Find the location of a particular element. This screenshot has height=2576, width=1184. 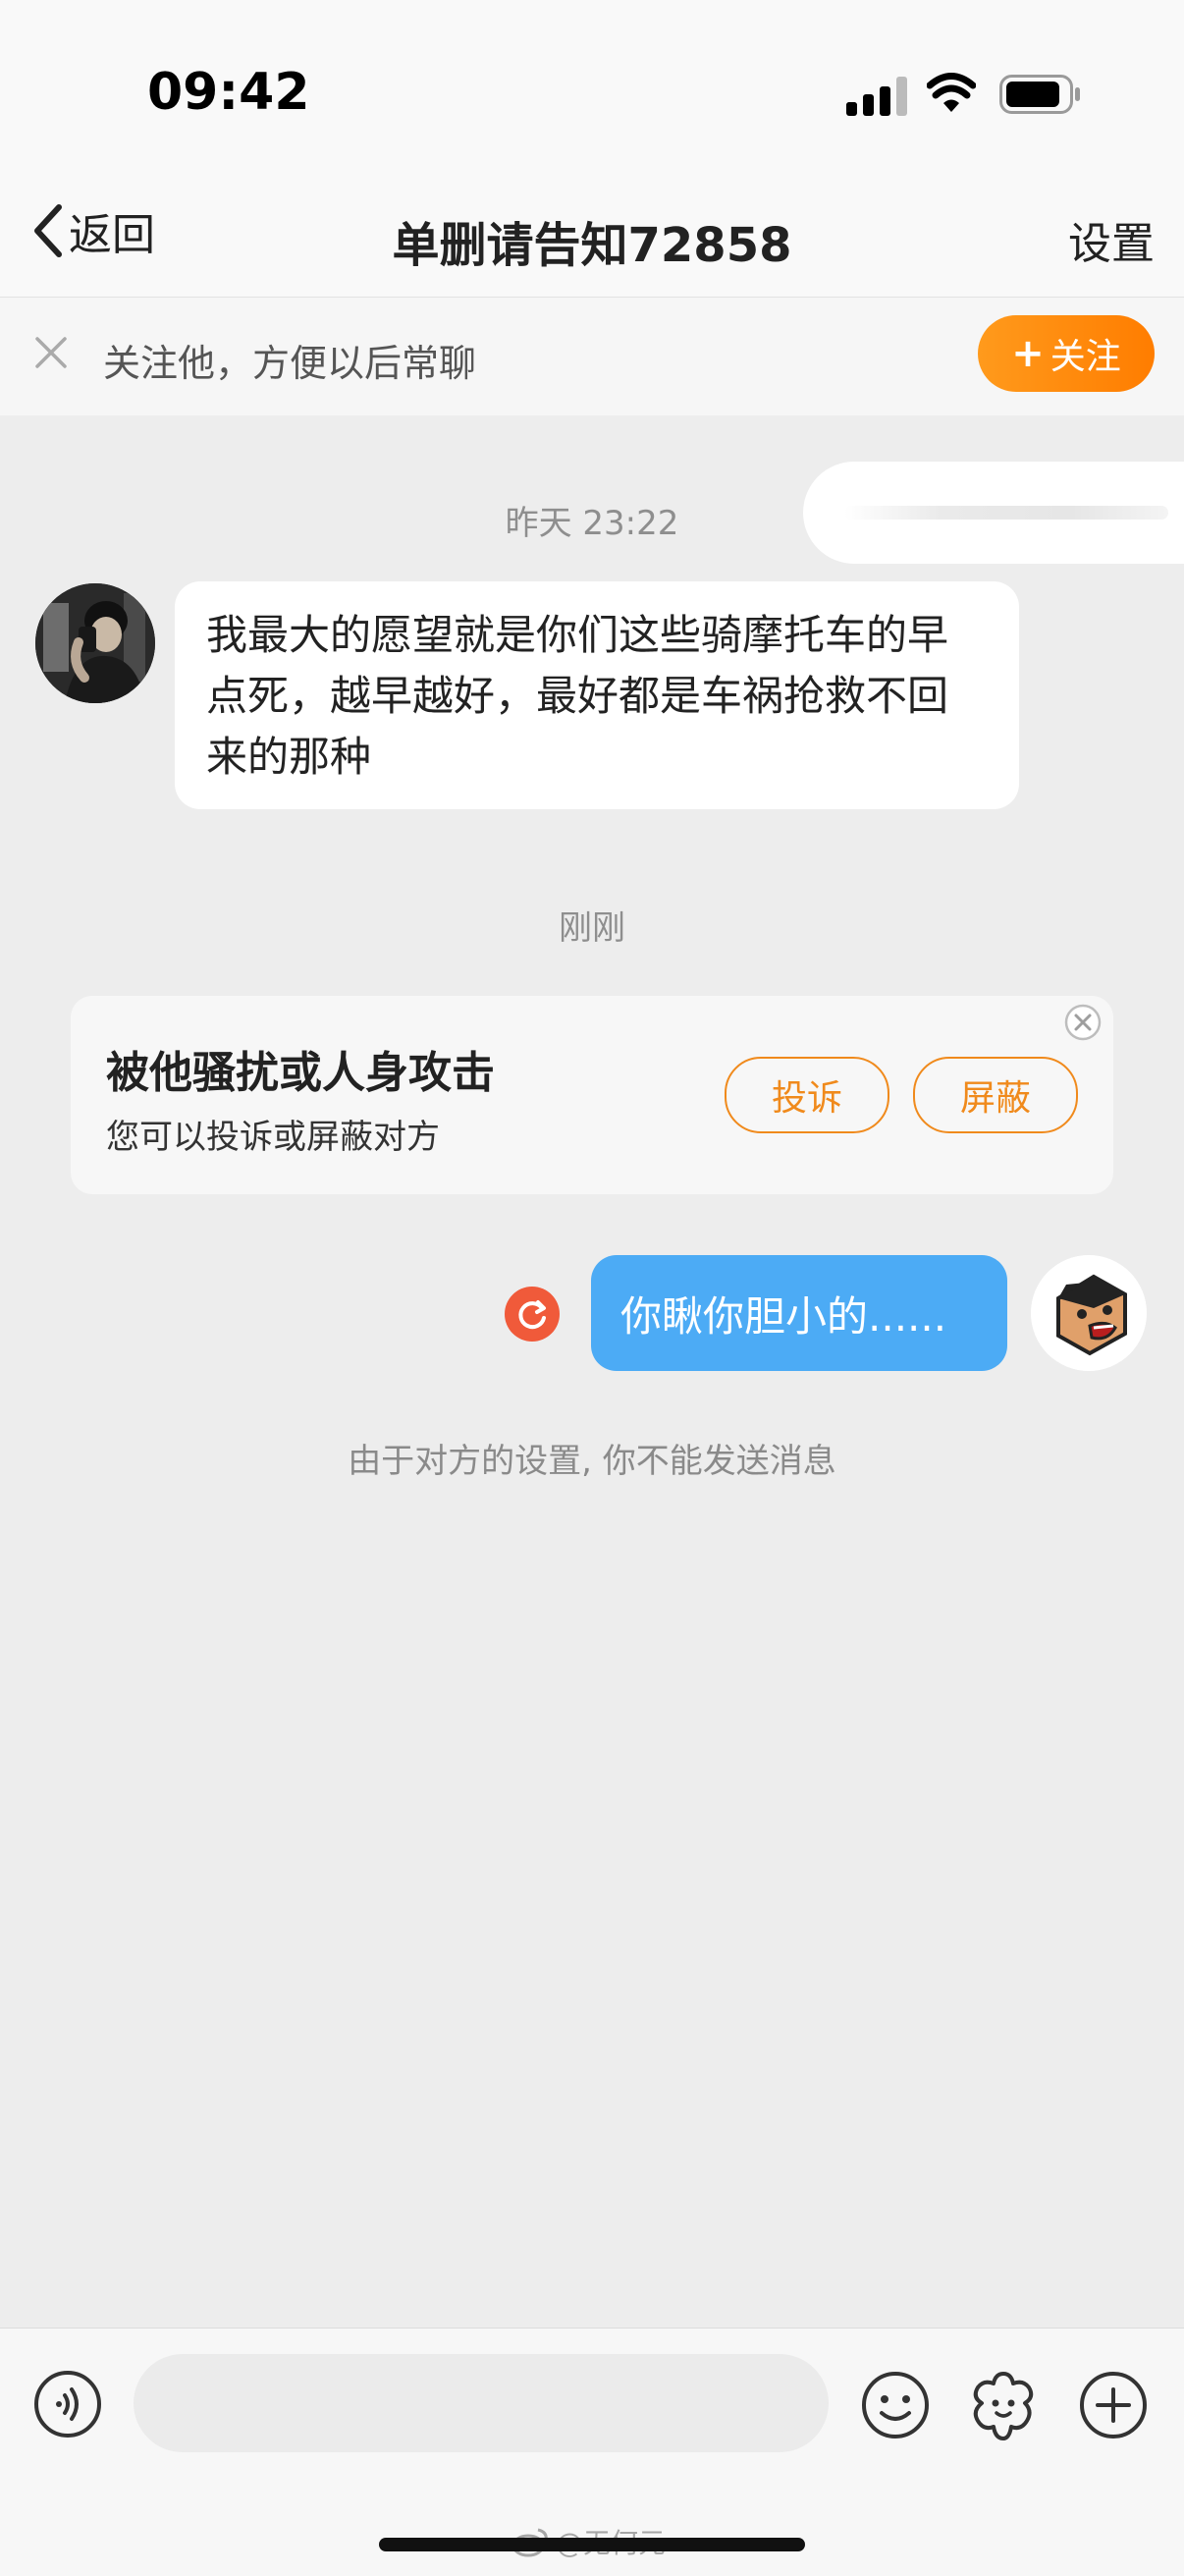

home-indicator is located at coordinates (592, 2544).